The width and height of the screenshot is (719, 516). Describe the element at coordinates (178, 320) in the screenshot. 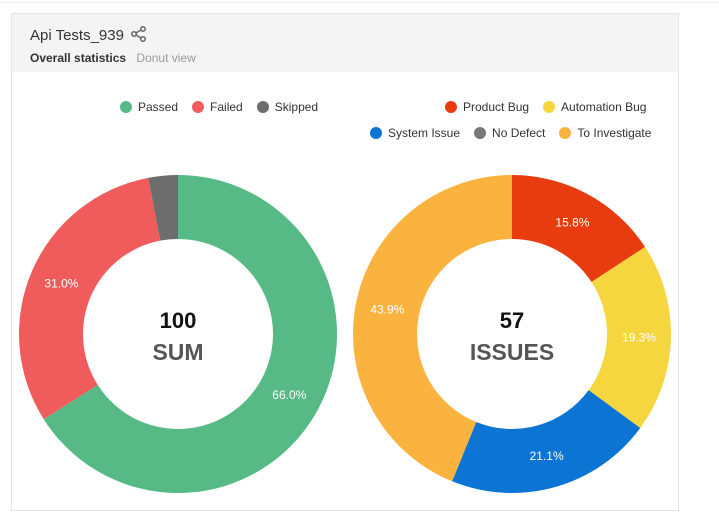

I see `center-value: 100` at that location.